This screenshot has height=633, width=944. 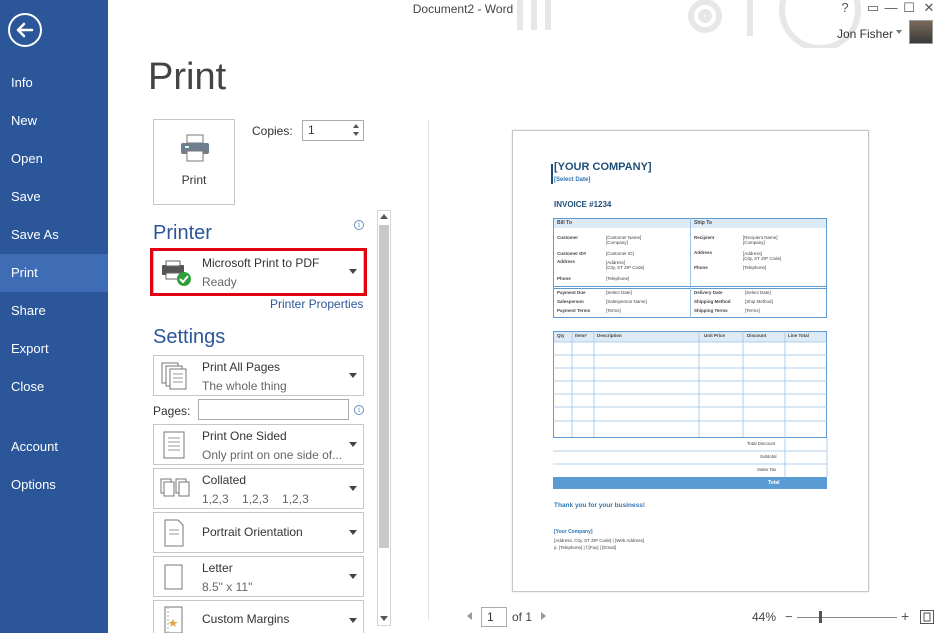 What do you see at coordinates (626, 301) in the screenshot?
I see `field-value: [Salesperson Name]` at bounding box center [626, 301].